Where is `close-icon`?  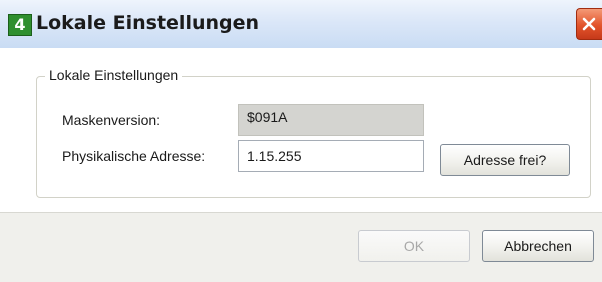 close-icon is located at coordinates (589, 24).